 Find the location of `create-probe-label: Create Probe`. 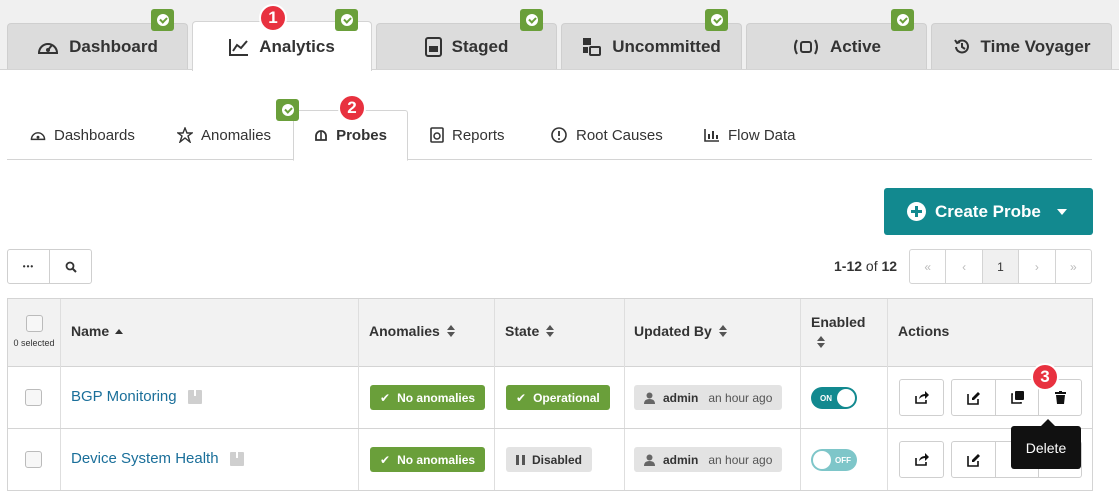

create-probe-label: Create Probe is located at coordinates (988, 211).